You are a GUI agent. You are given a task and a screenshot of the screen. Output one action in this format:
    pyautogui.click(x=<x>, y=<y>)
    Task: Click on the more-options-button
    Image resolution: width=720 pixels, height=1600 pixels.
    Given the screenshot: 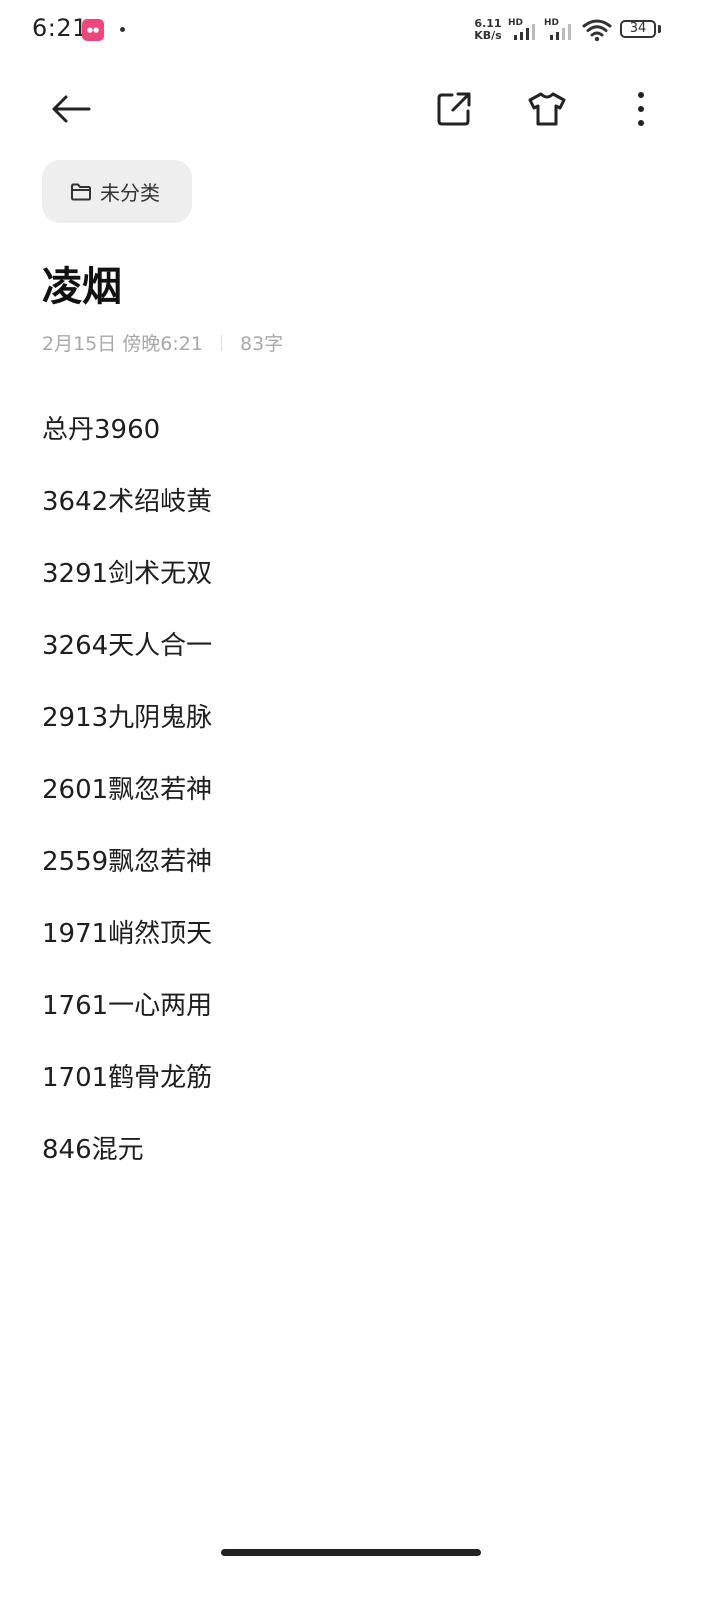 What is the action you would take?
    pyautogui.click(x=641, y=109)
    